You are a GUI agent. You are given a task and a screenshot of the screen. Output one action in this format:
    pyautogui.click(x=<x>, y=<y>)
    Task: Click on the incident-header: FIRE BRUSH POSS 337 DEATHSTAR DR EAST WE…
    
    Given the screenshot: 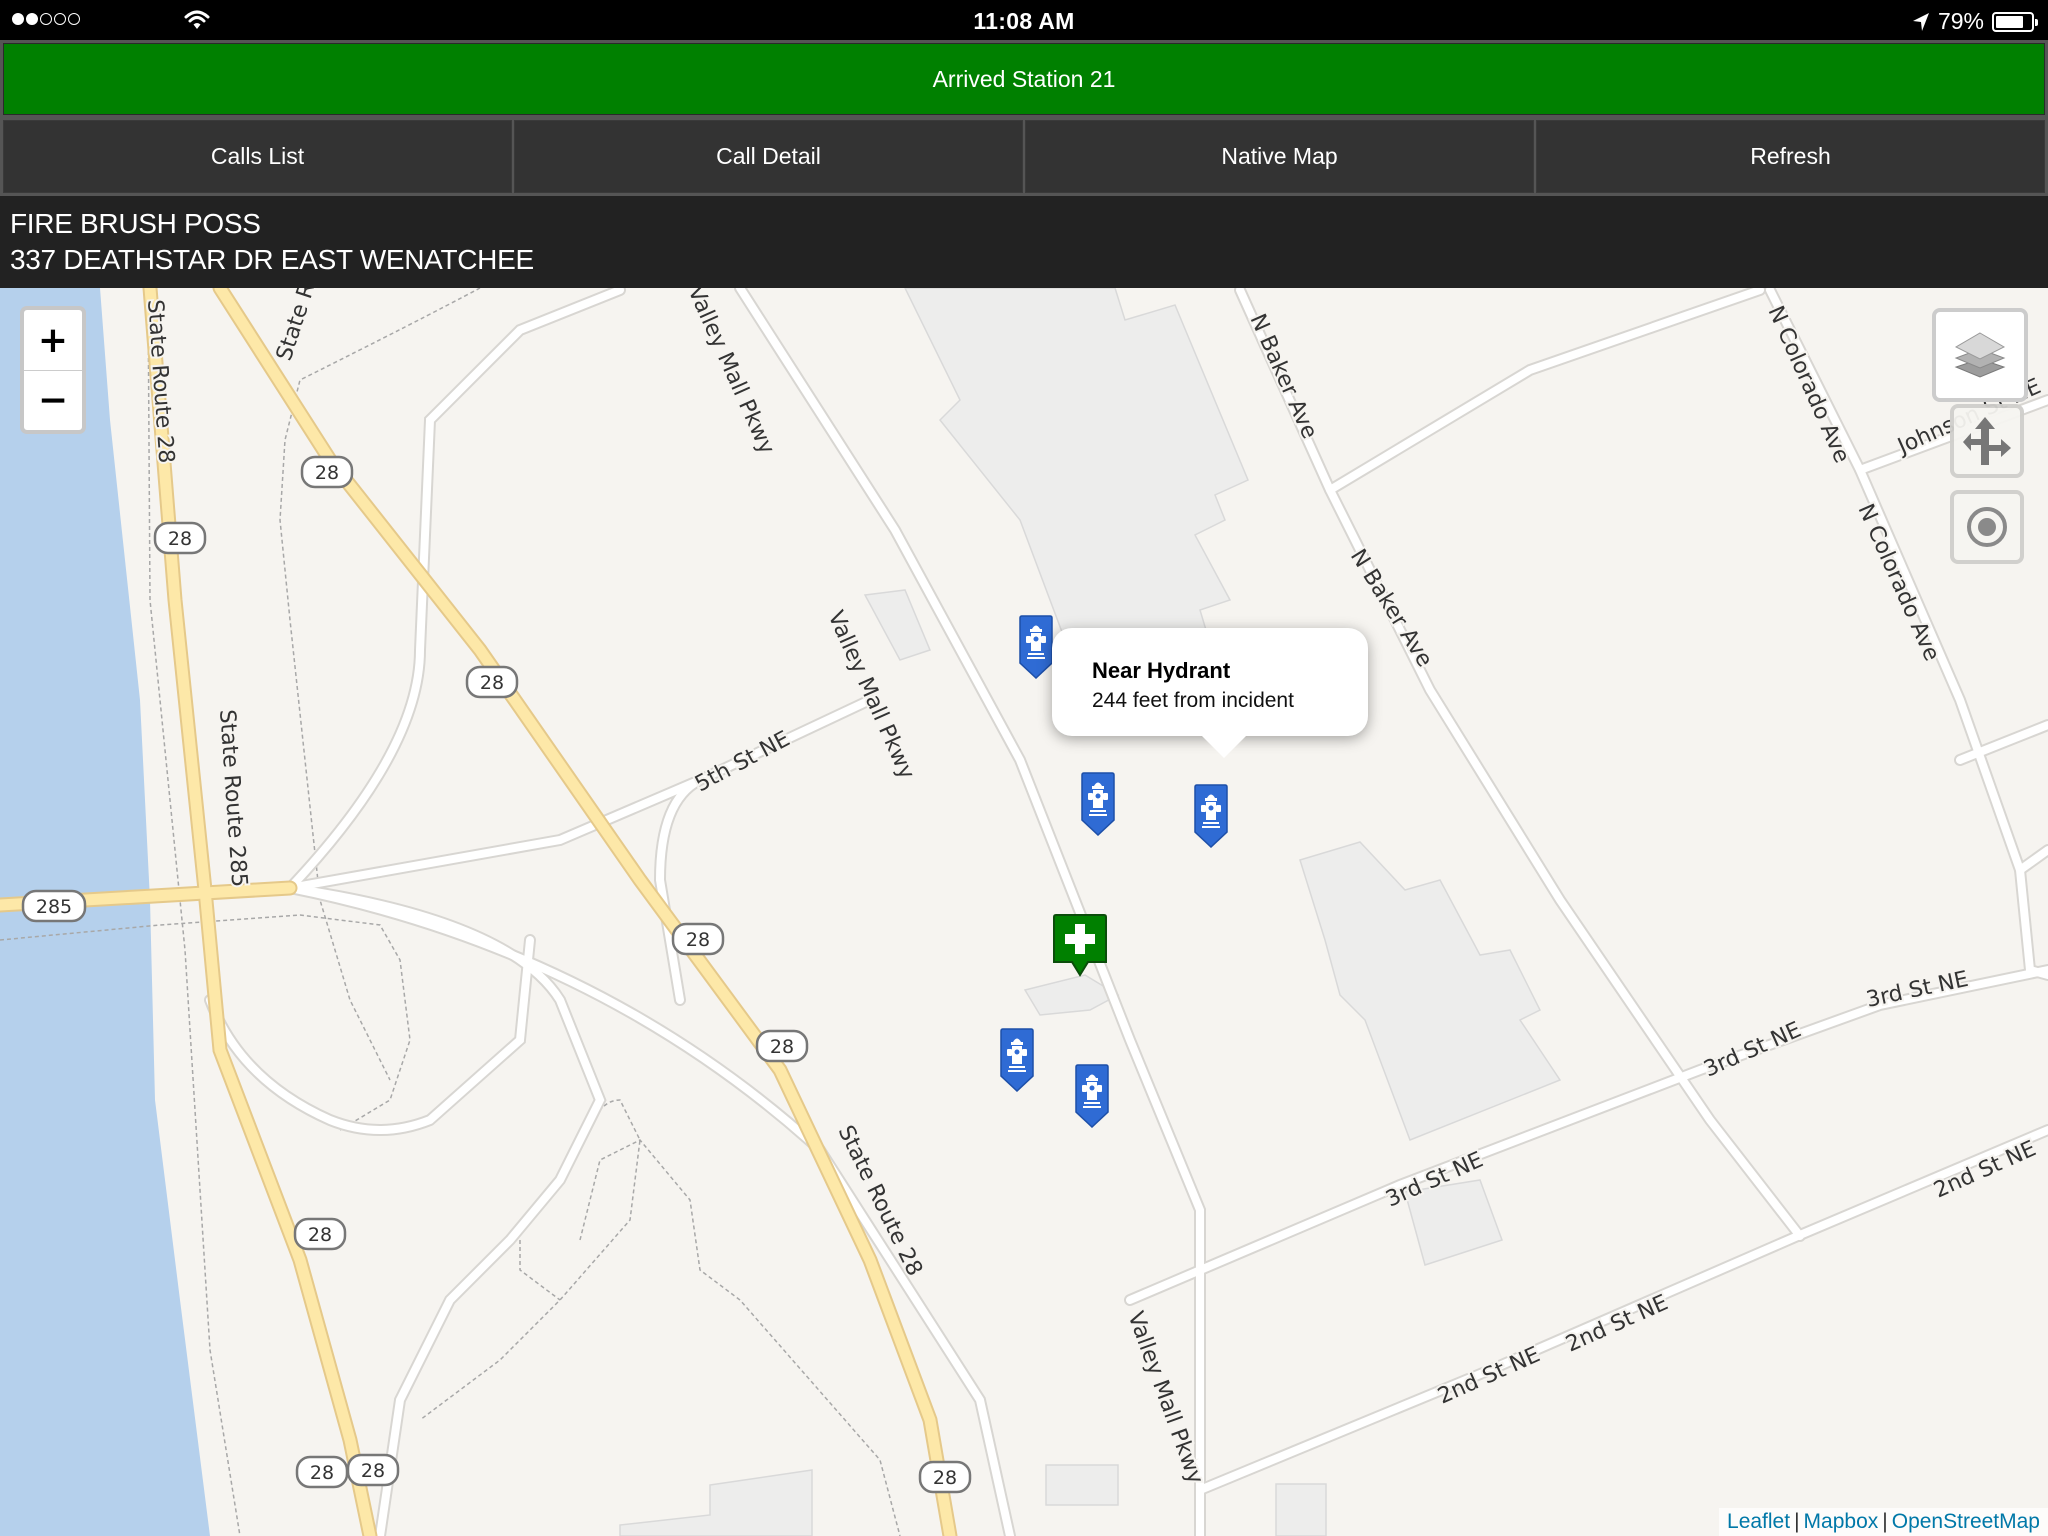 What is the action you would take?
    pyautogui.click(x=1024, y=242)
    